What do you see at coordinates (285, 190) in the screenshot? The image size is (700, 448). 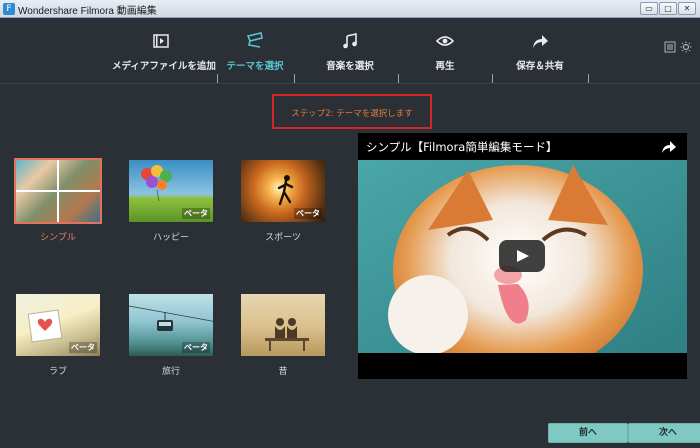 I see `runner-image` at bounding box center [285, 190].